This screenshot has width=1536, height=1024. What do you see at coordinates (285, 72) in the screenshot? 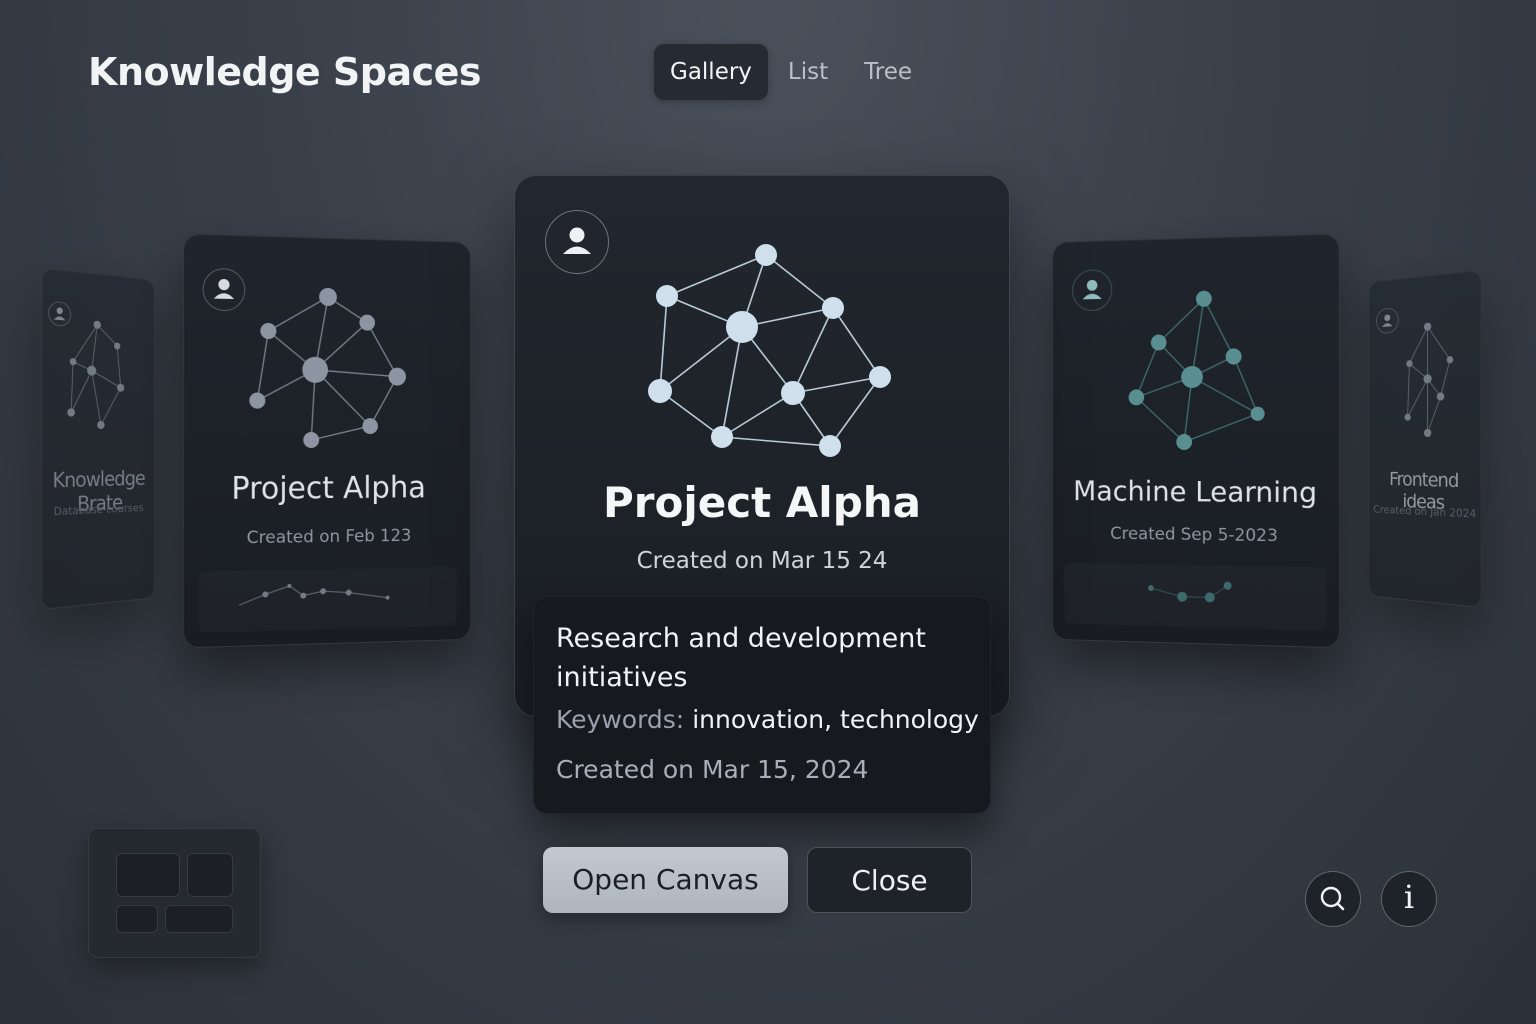
I see `page-title: Knowledge Spaces` at bounding box center [285, 72].